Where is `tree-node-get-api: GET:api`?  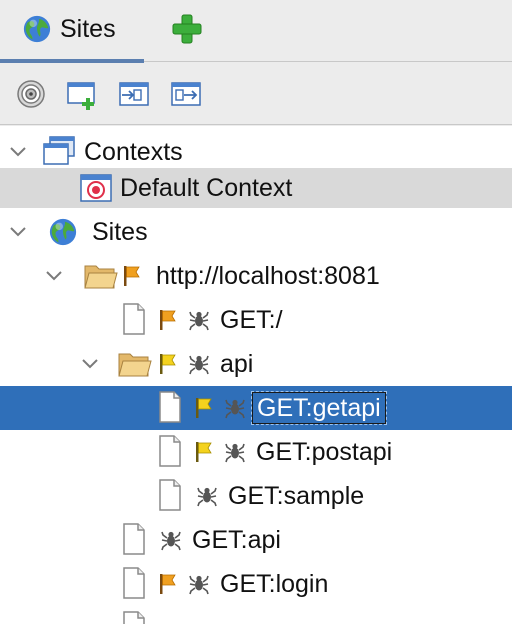 tree-node-get-api: GET:api is located at coordinates (256, 540).